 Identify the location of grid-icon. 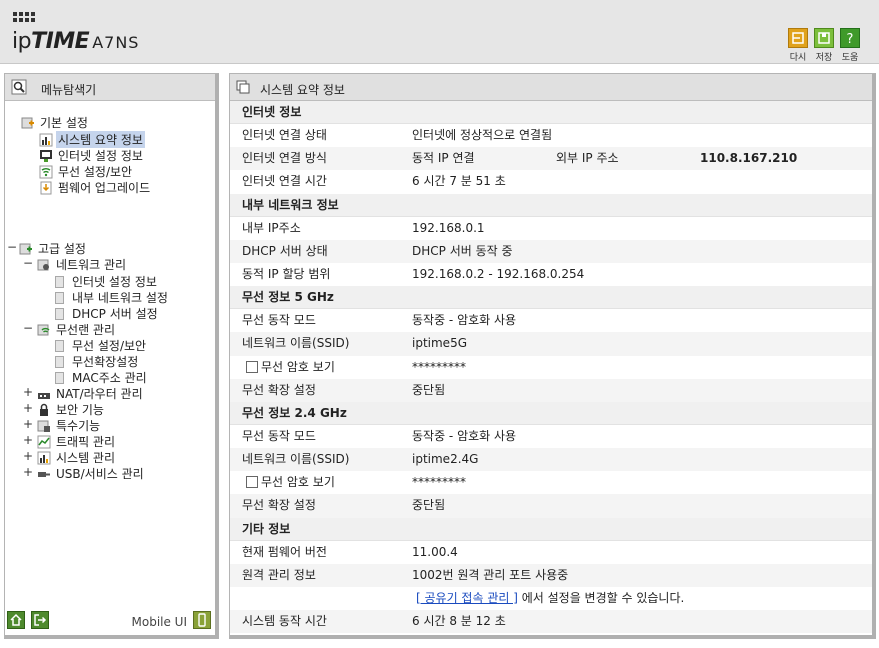
(24, 17).